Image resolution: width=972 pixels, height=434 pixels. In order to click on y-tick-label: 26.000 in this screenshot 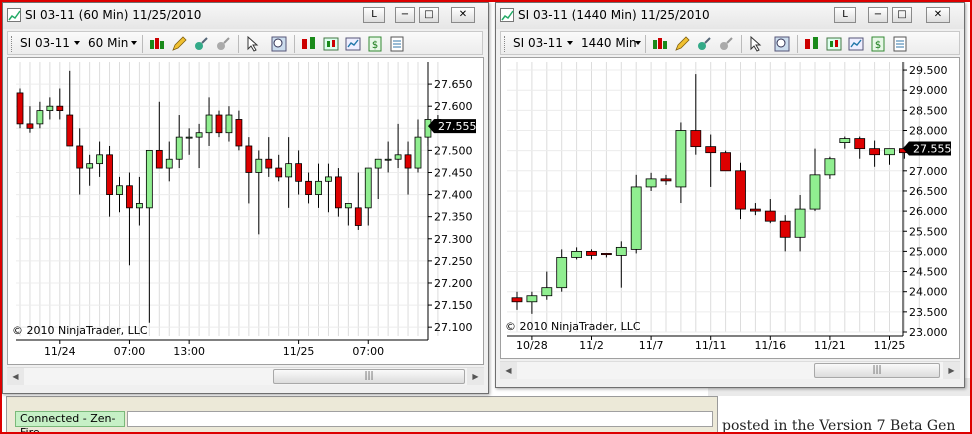, I will do `click(928, 211)`.